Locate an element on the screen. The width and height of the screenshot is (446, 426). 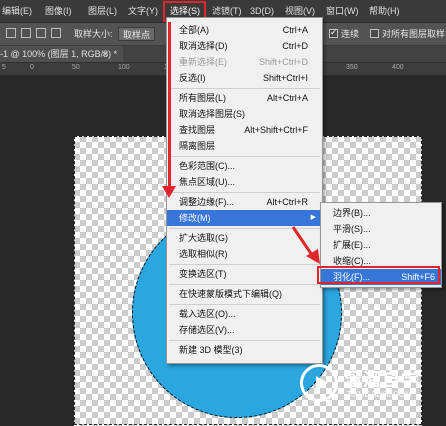
annotation-arrow-line is located at coordinates (169, 107).